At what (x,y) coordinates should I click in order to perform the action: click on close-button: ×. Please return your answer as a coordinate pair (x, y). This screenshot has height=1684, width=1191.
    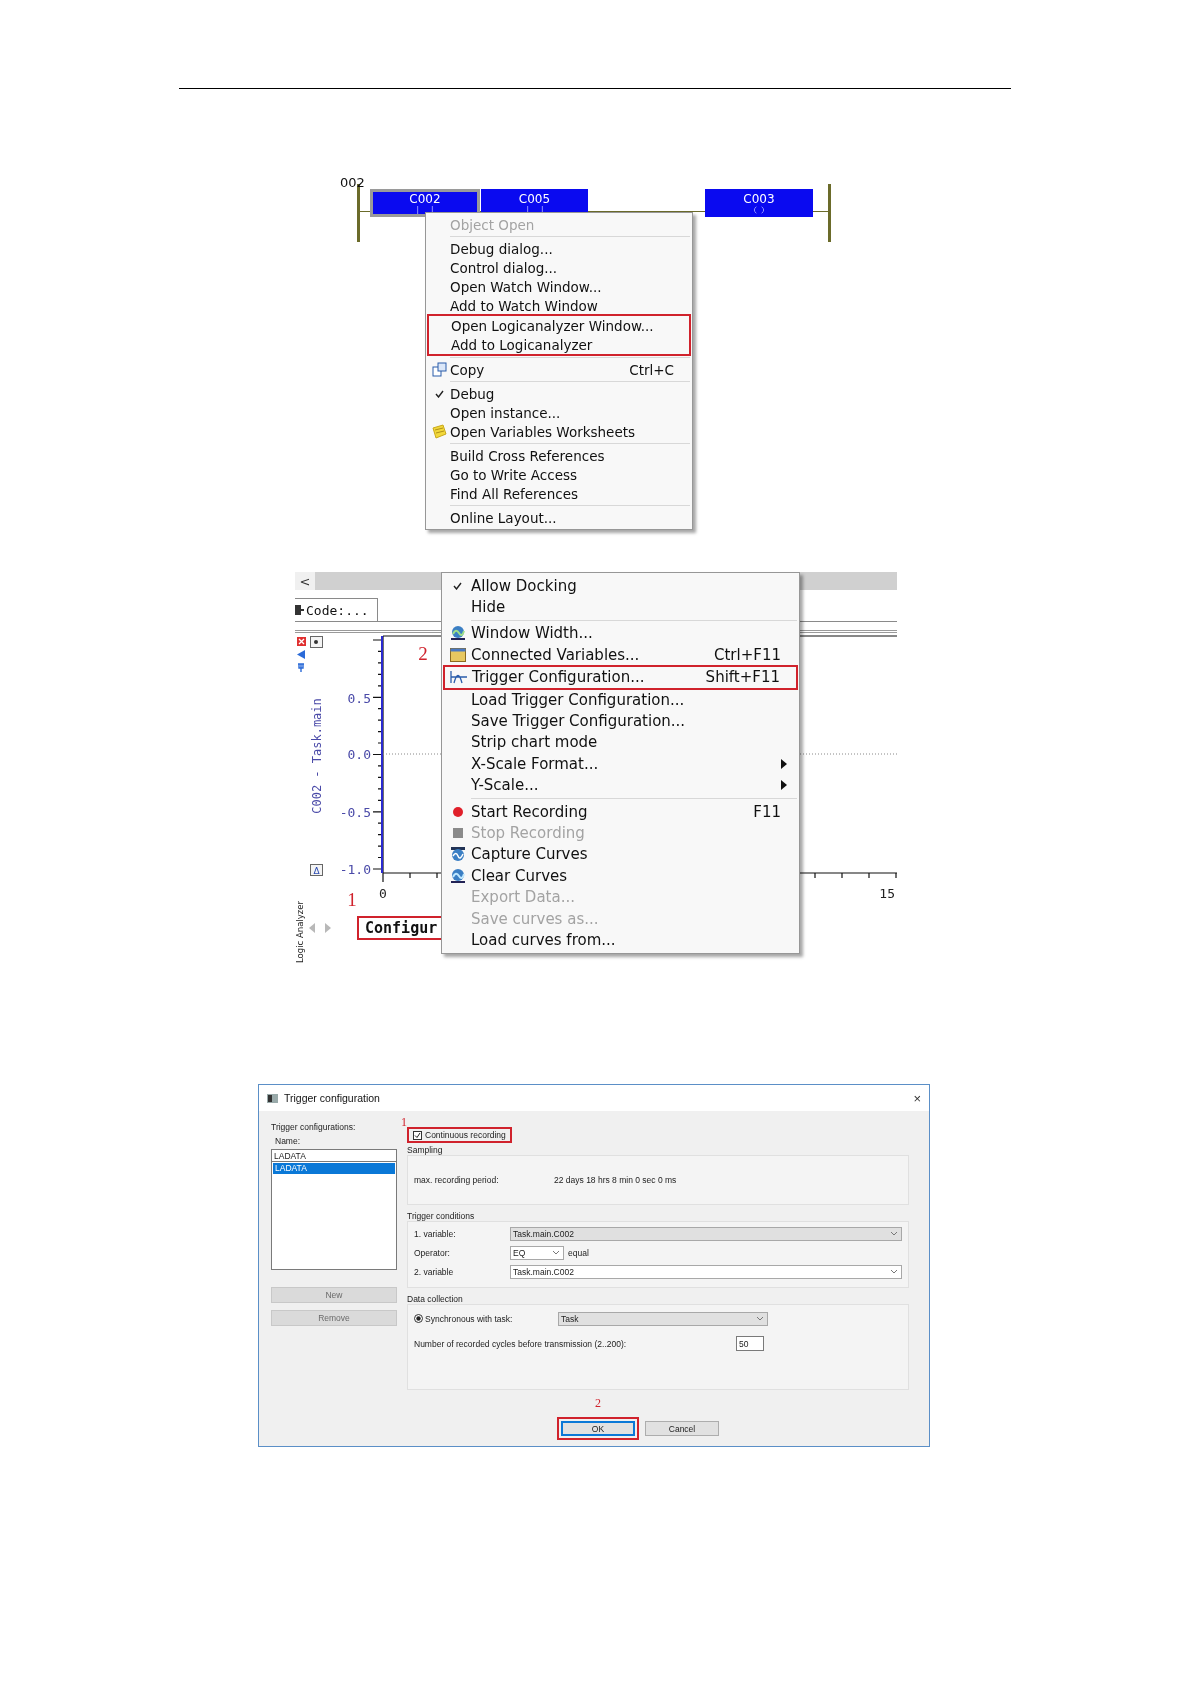
    Looking at the image, I should click on (917, 1098).